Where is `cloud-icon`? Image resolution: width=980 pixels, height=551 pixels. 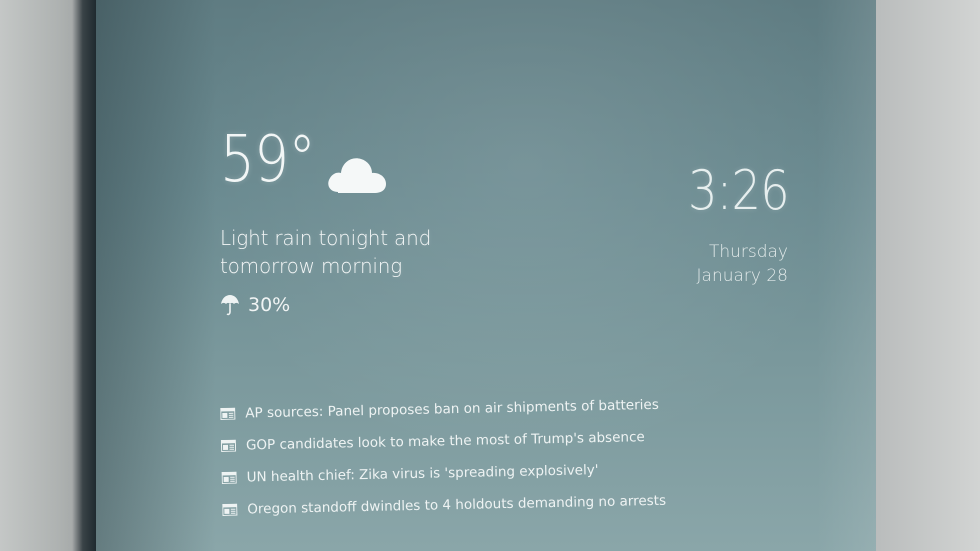 cloud-icon is located at coordinates (357, 175).